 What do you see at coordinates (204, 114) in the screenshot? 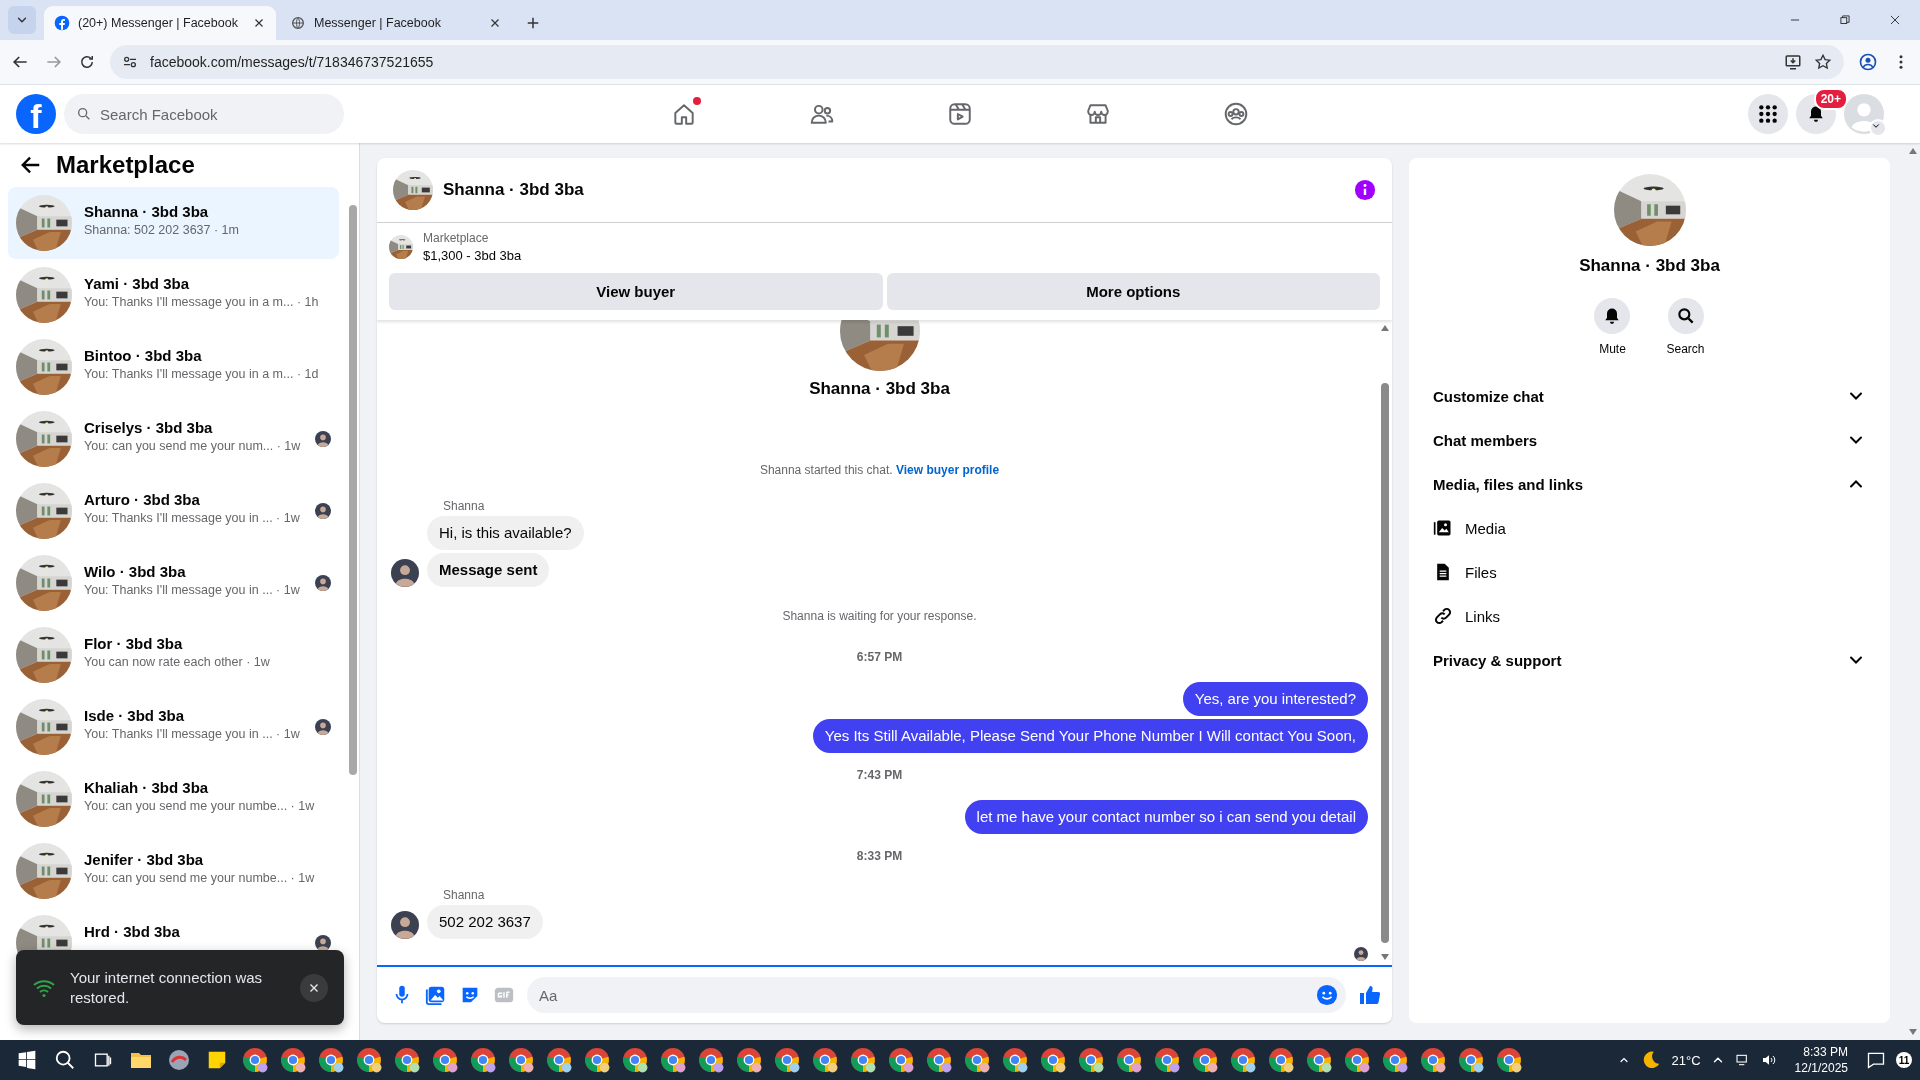
I see `search-field: Search Facebook` at bounding box center [204, 114].